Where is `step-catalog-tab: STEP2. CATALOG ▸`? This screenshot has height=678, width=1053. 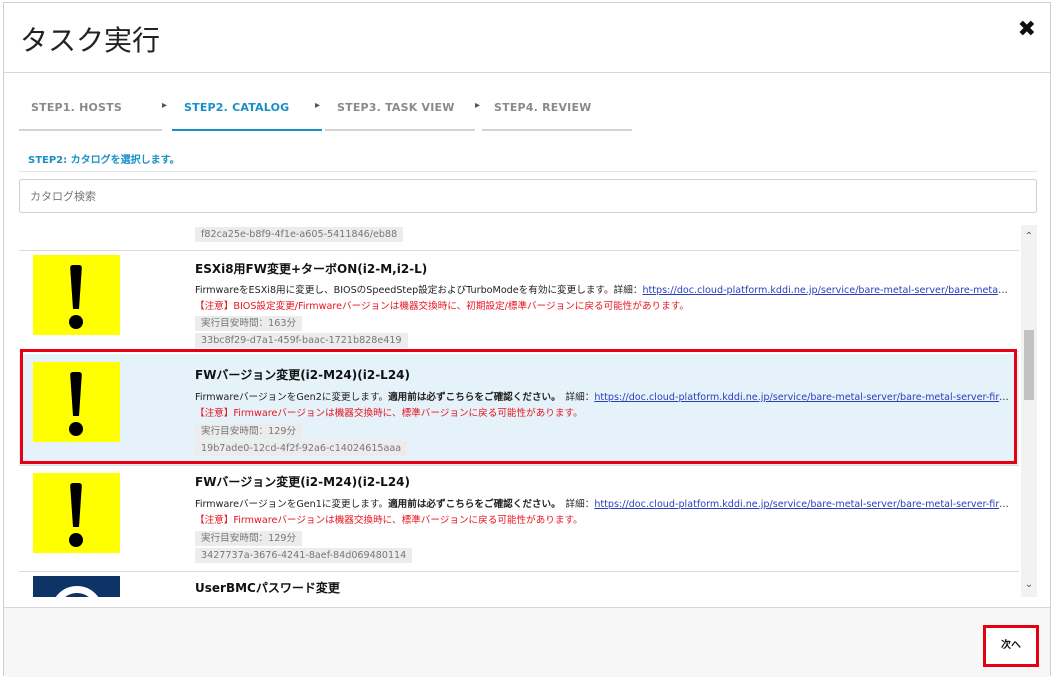
step-catalog-tab: STEP2. CATALOG ▸ is located at coordinates (247, 112).